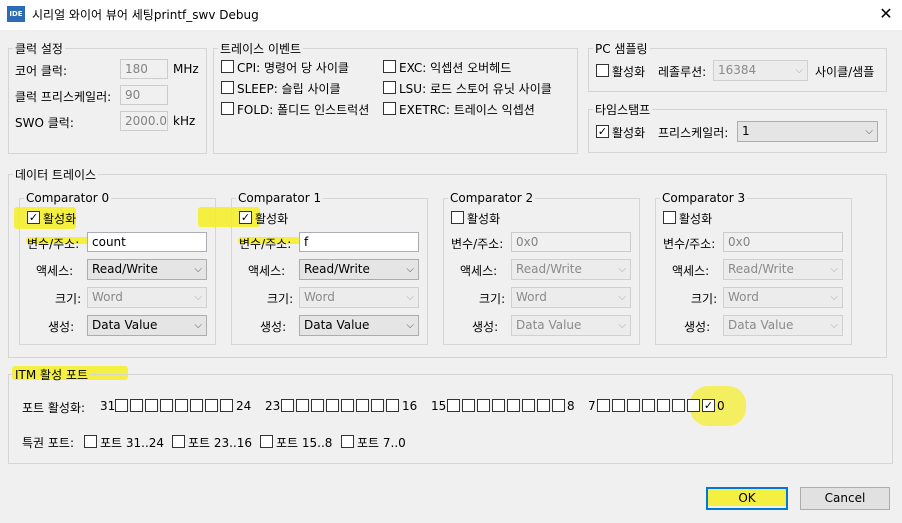  Describe the element at coordinates (475, 89) in the screenshot. I see `lsu-label: LSU: 로드 스토어 유닛 사이클` at that location.